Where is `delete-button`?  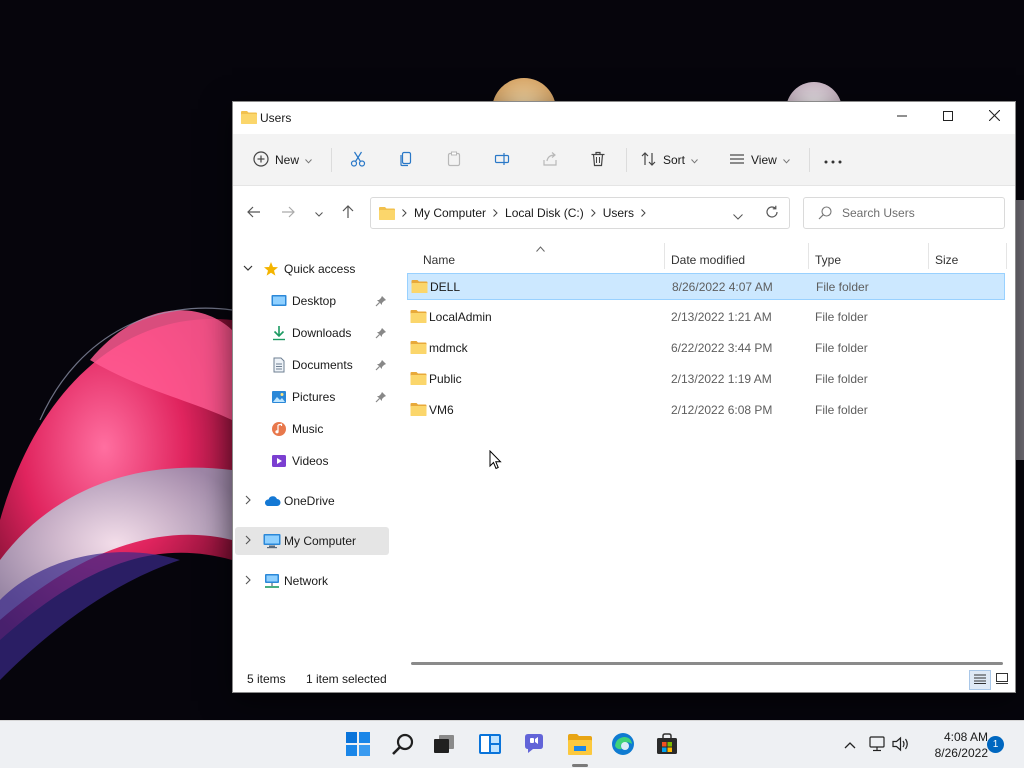 delete-button is located at coordinates (598, 160).